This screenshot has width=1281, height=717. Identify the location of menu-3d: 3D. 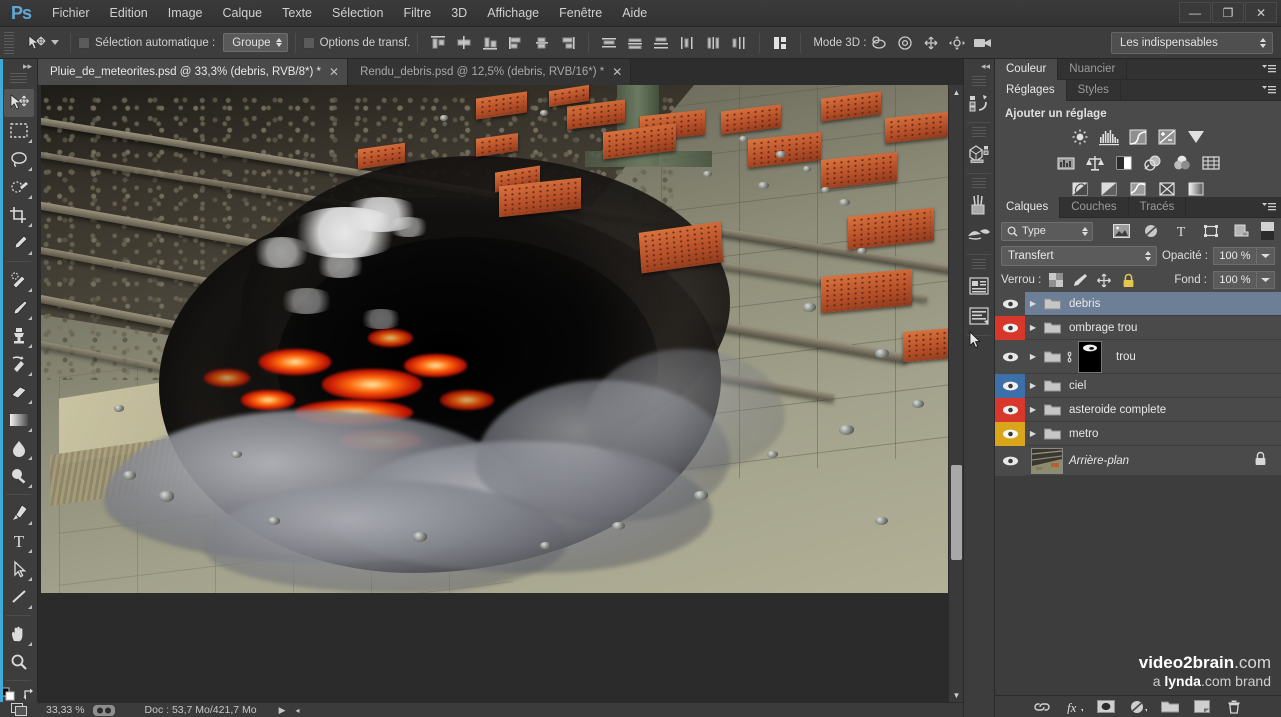
(459, 13).